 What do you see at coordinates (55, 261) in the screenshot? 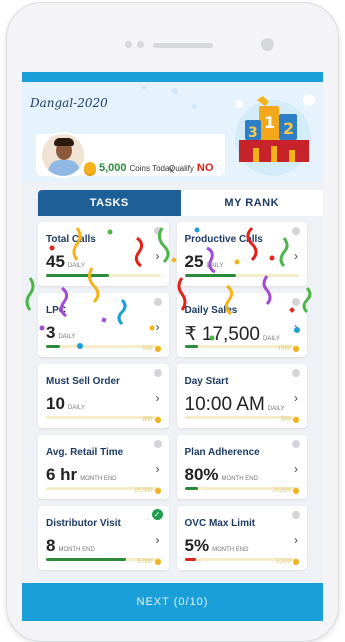
I see `task-value: 45` at bounding box center [55, 261].